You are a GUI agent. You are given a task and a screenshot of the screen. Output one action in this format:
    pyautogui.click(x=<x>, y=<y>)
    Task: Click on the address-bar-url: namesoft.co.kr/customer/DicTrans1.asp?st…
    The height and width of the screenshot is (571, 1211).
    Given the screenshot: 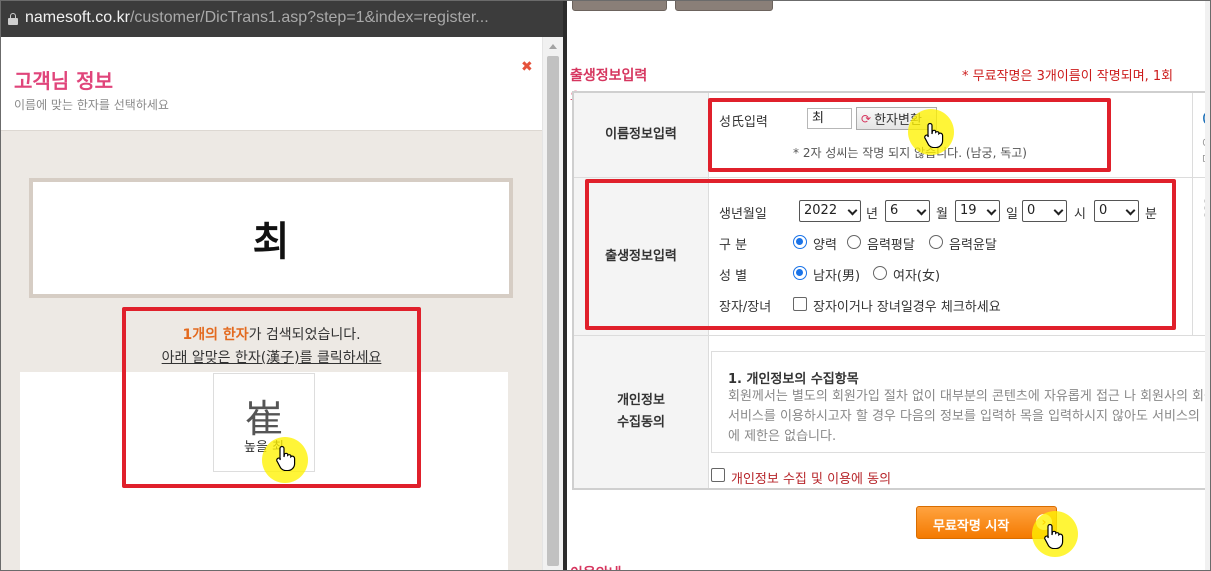 What is the action you would take?
    pyautogui.click(x=257, y=18)
    